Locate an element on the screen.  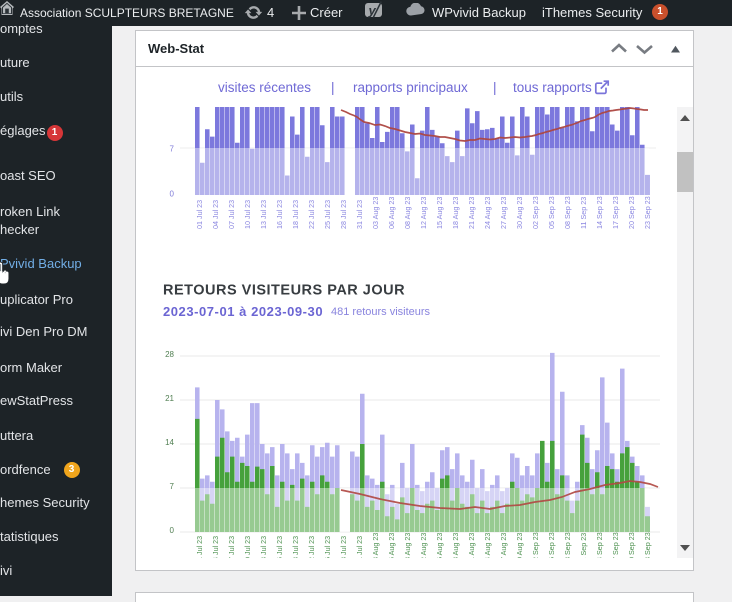
svg-text: RETOURS VISITEURS PAR JOUR is located at coordinates (284, 291).